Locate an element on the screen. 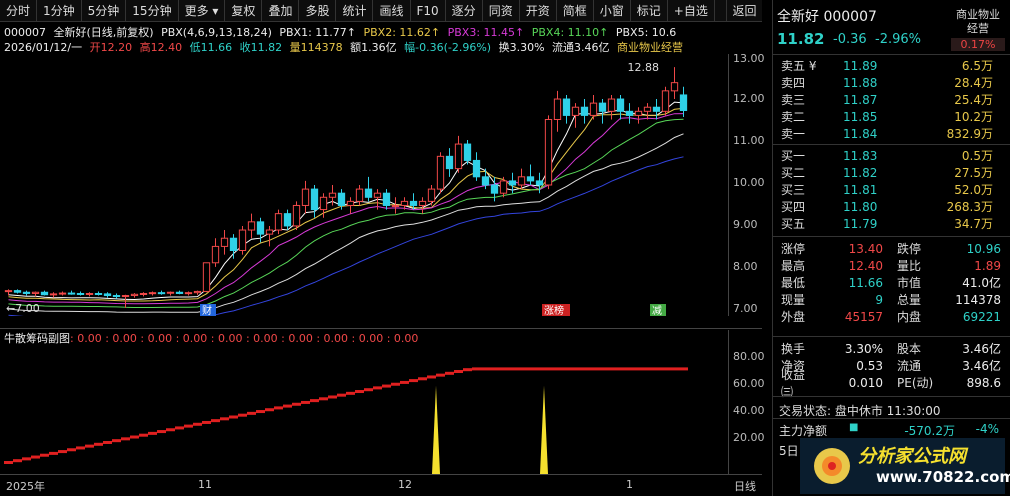  toolbar-item: 小窗 is located at coordinates (612, 11).